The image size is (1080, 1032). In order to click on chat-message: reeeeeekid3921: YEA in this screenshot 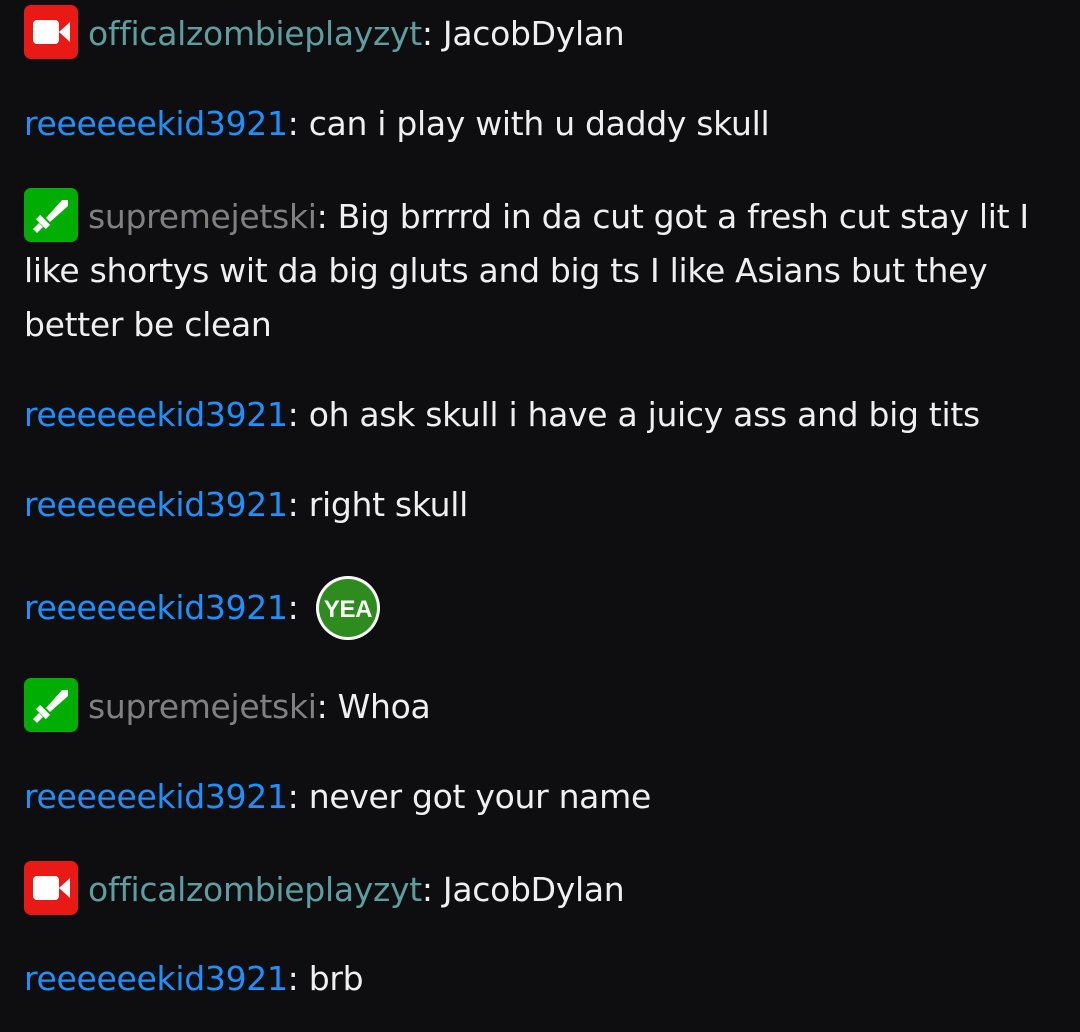, I will do `click(544, 608)`.